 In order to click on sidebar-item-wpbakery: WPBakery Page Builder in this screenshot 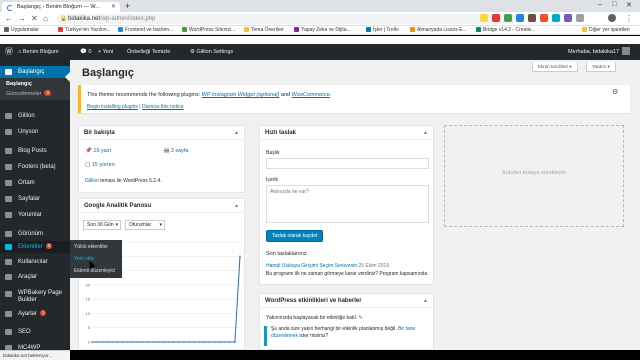, I will do `click(35, 297)`.